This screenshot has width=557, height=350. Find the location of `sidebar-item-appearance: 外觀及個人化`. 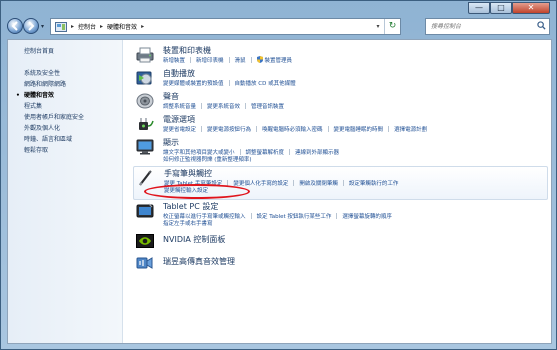

sidebar-item-appearance: 外觀及個人化 is located at coordinates (65, 128).